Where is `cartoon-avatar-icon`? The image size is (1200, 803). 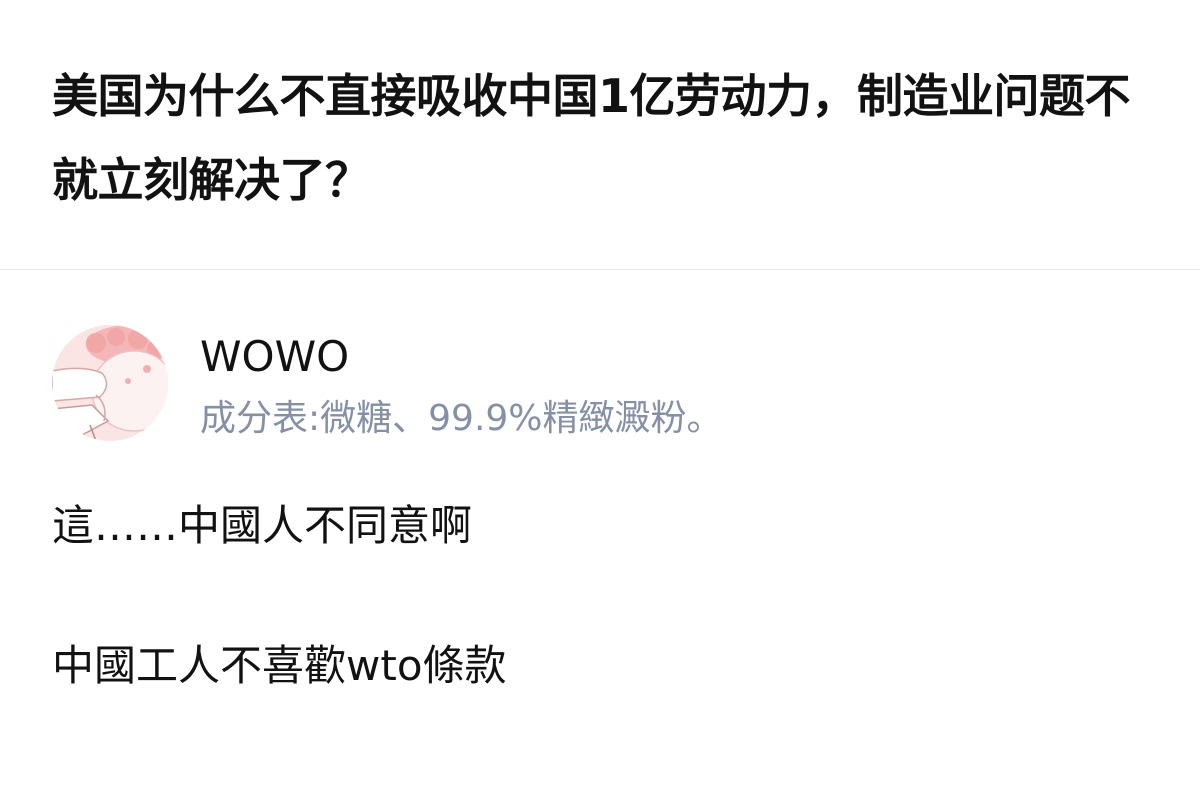
cartoon-avatar-icon is located at coordinates (110, 383).